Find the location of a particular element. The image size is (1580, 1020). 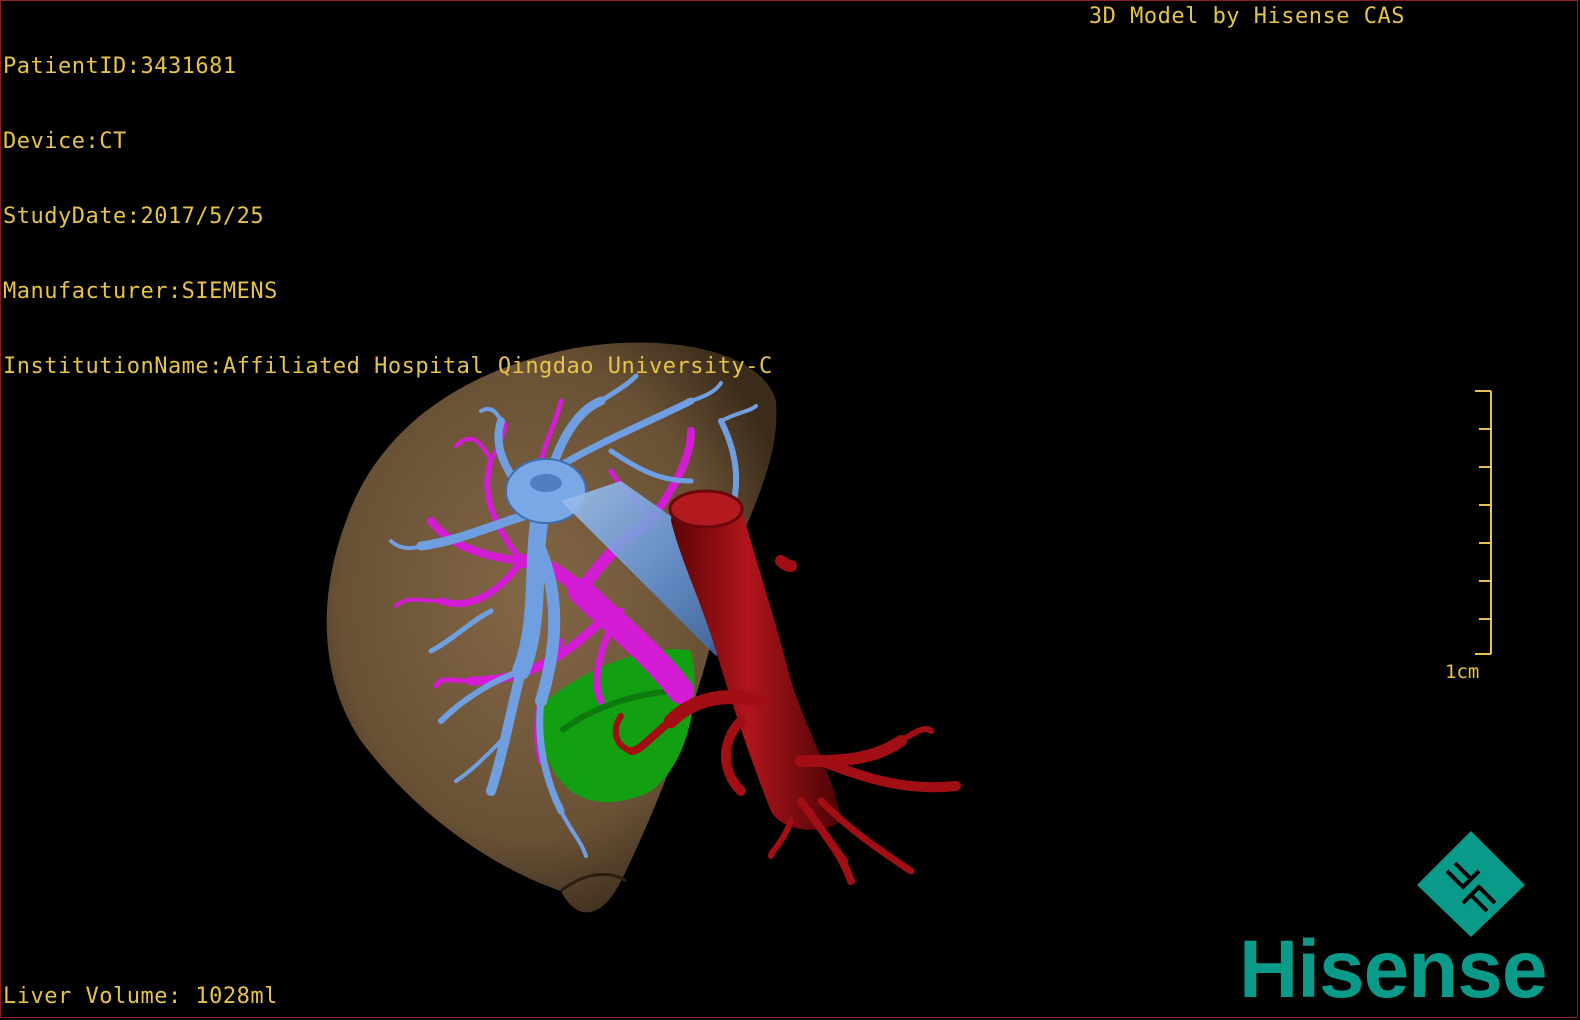

patient-id: PatientID:3431681 is located at coordinates (120, 66).